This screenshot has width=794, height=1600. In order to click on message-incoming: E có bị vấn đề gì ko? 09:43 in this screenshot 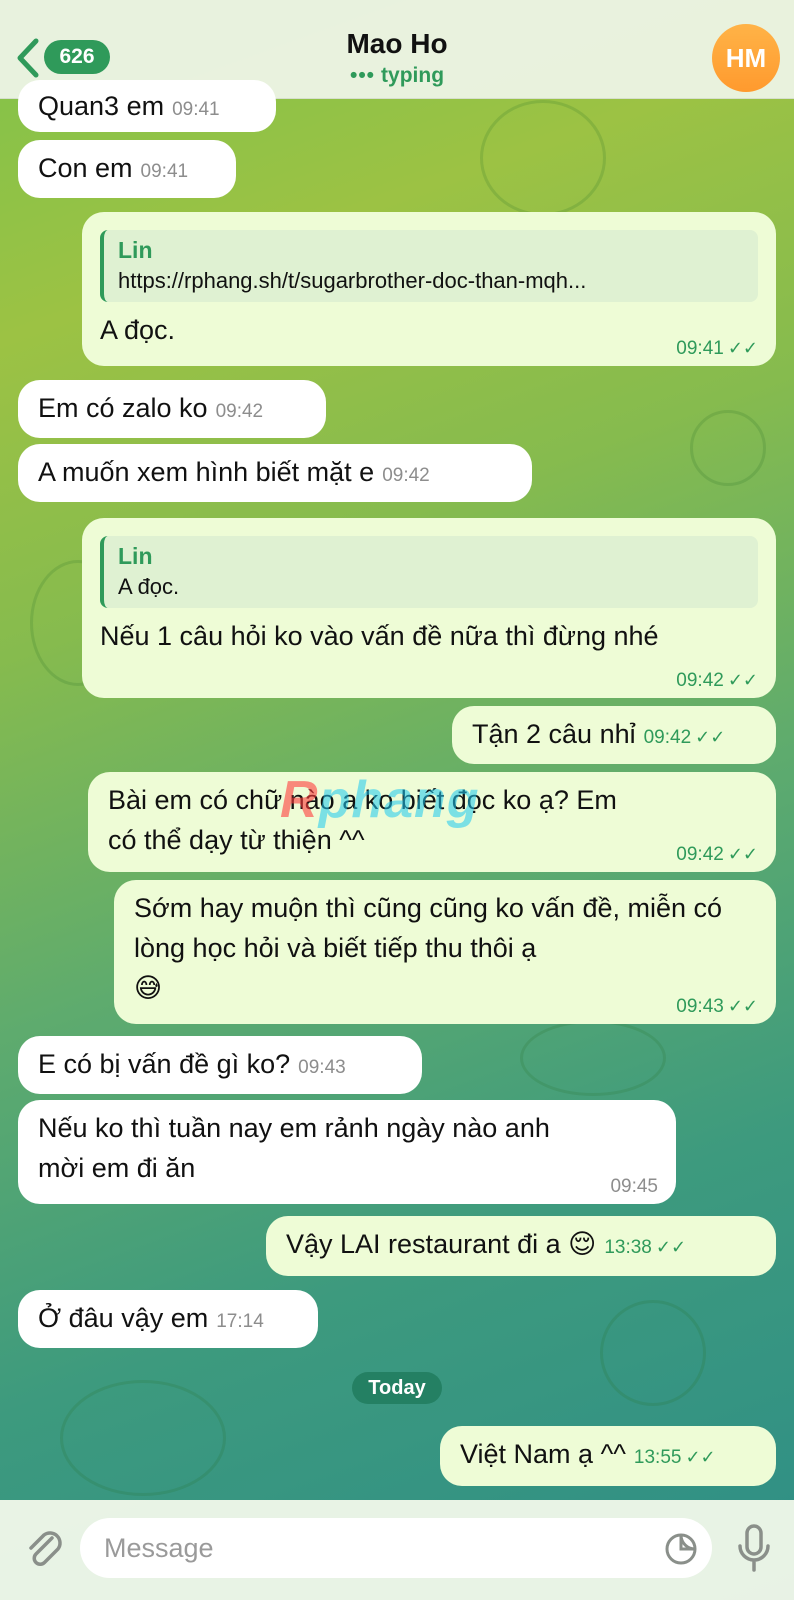, I will do `click(220, 1065)`.